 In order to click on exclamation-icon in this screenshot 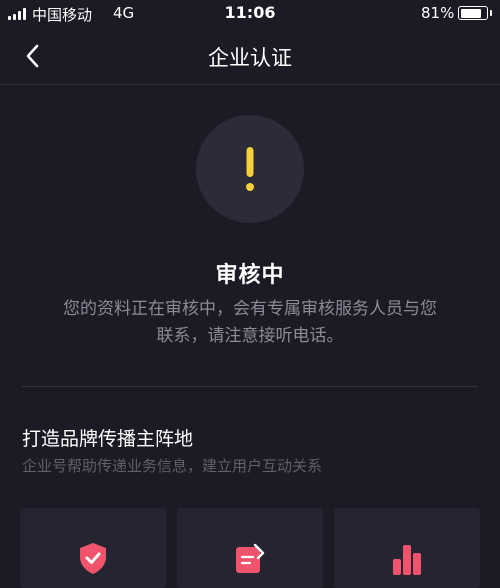, I will do `click(250, 169)`.